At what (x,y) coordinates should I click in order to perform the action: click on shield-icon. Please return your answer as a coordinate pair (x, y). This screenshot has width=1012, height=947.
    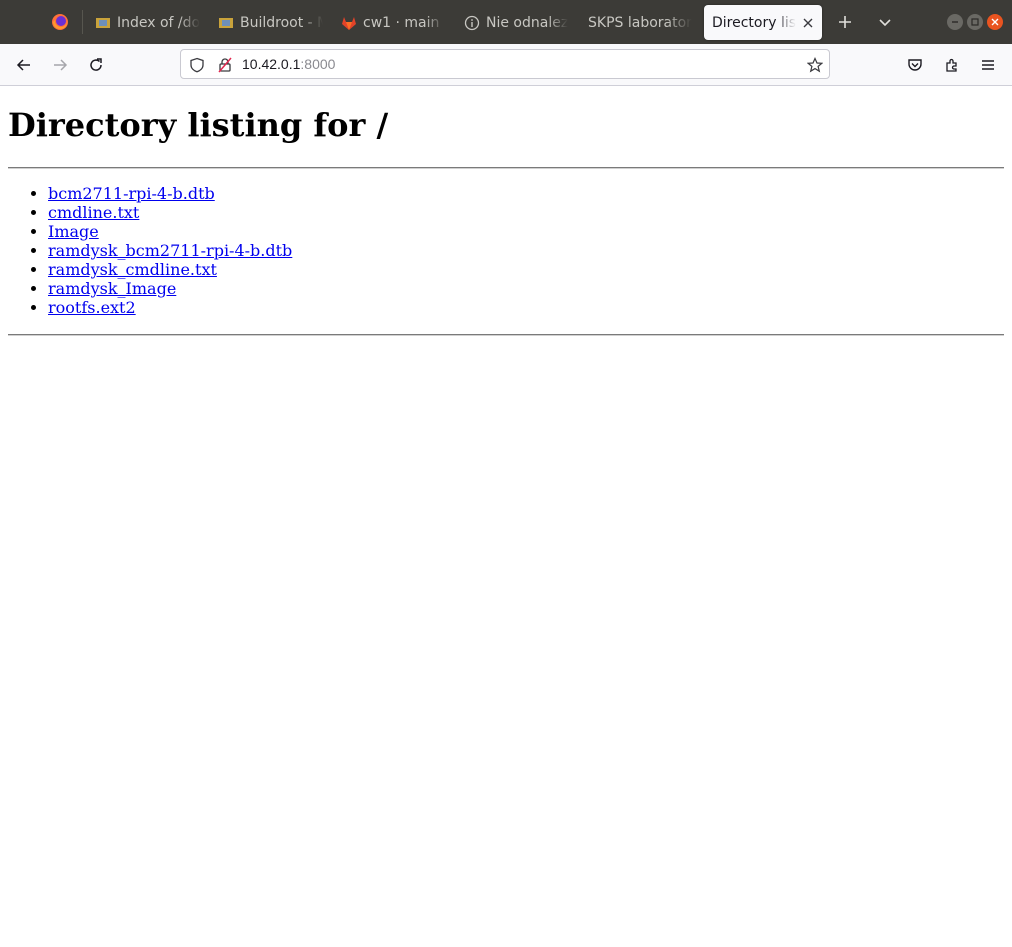
    Looking at the image, I should click on (197, 65).